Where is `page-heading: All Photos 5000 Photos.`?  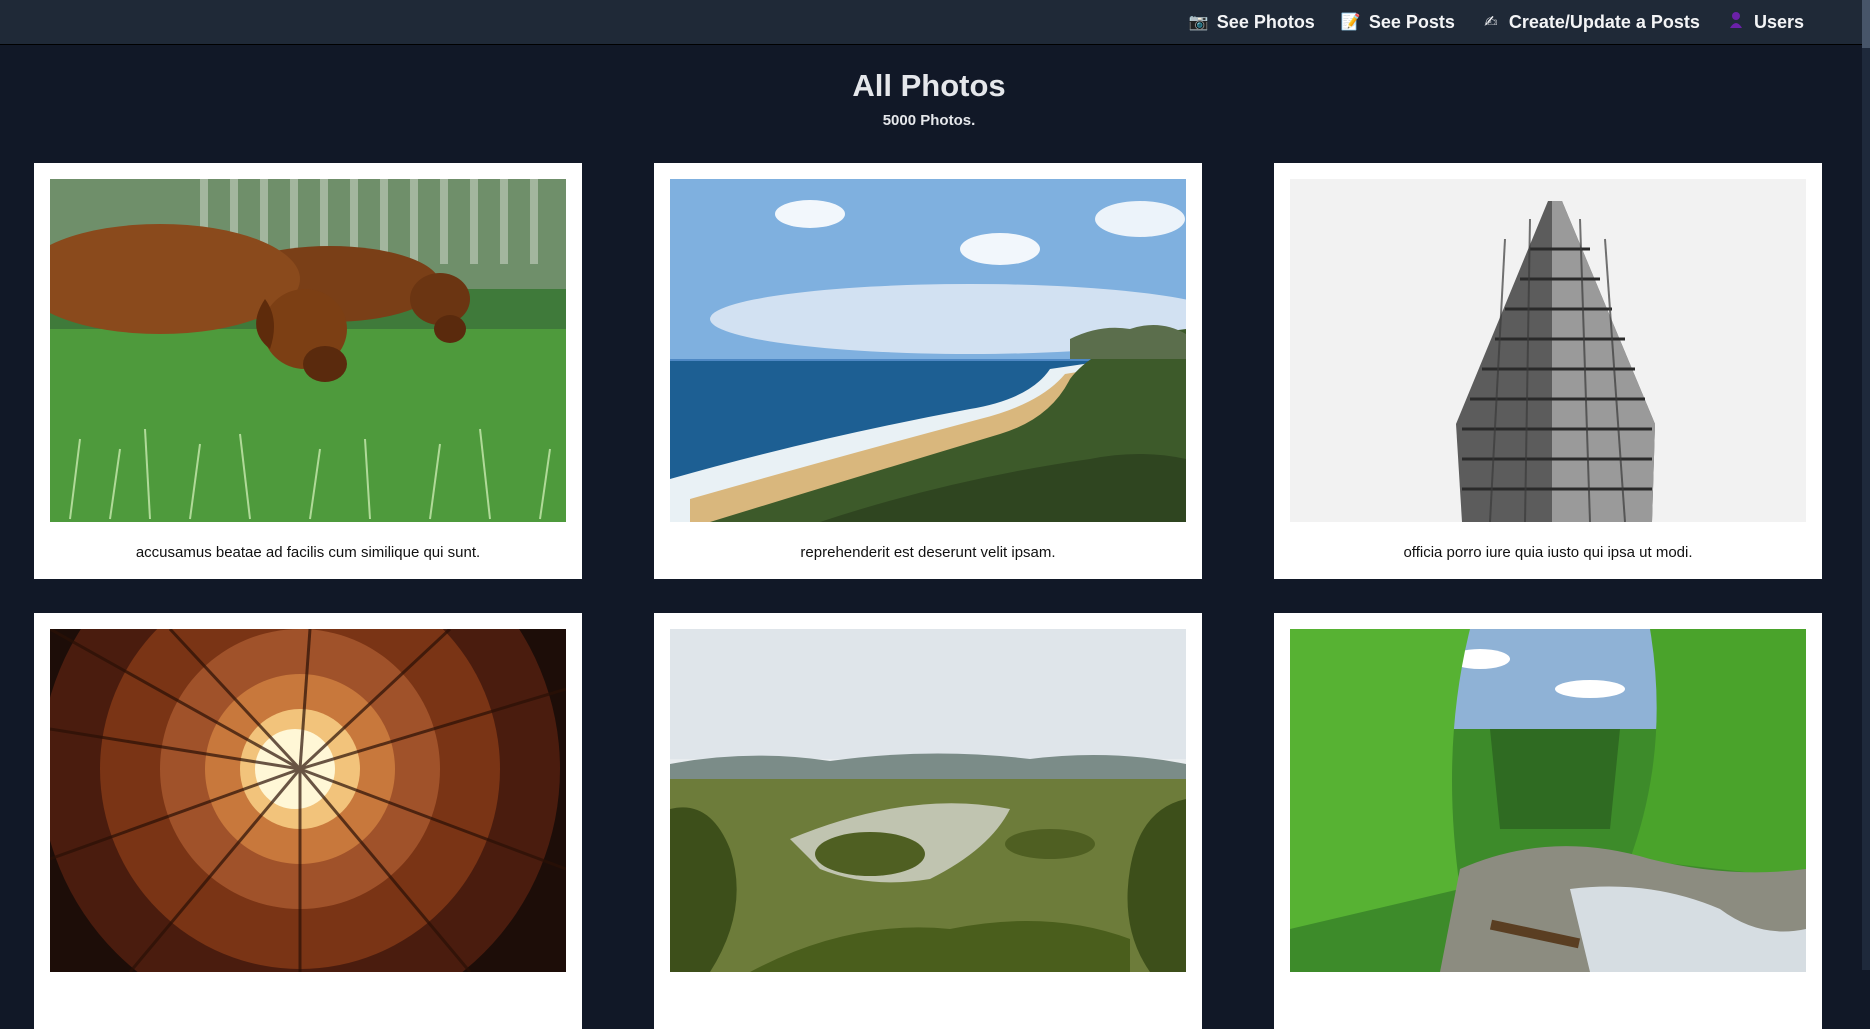 page-heading: All Photos 5000 Photos. is located at coordinates (929, 97).